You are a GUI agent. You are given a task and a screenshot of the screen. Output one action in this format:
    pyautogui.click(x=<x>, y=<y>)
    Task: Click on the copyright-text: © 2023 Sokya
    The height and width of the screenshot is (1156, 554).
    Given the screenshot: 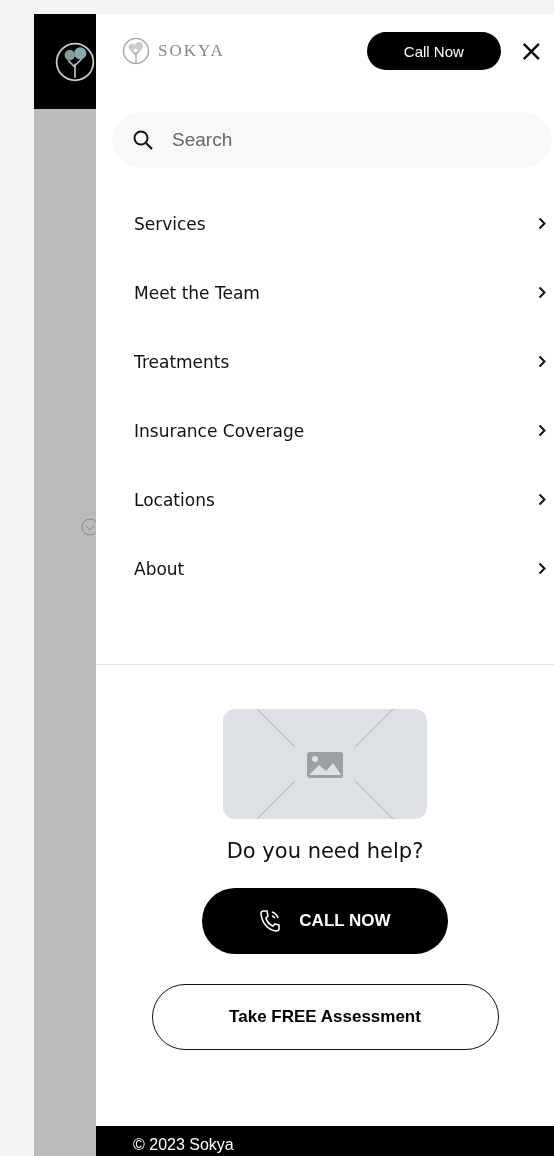 What is the action you would take?
    pyautogui.click(x=183, y=1145)
    